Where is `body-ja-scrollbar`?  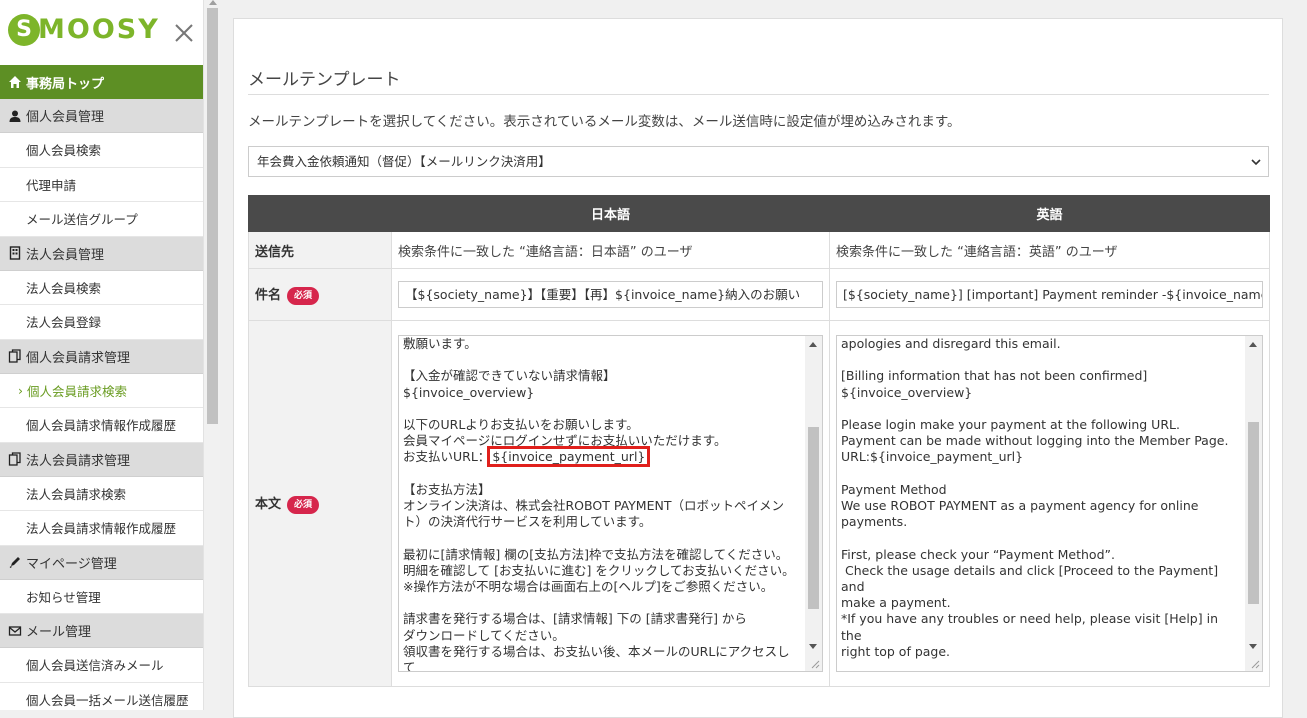 body-ja-scrollbar is located at coordinates (813, 503).